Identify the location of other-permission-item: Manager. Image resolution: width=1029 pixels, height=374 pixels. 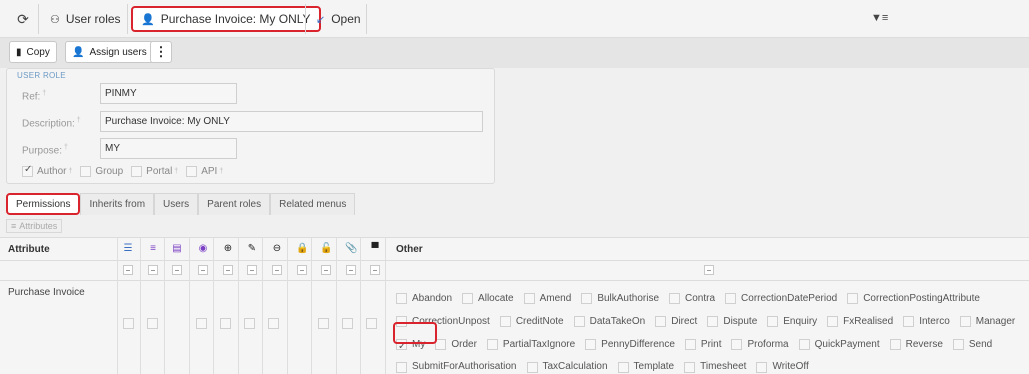
(987, 322).